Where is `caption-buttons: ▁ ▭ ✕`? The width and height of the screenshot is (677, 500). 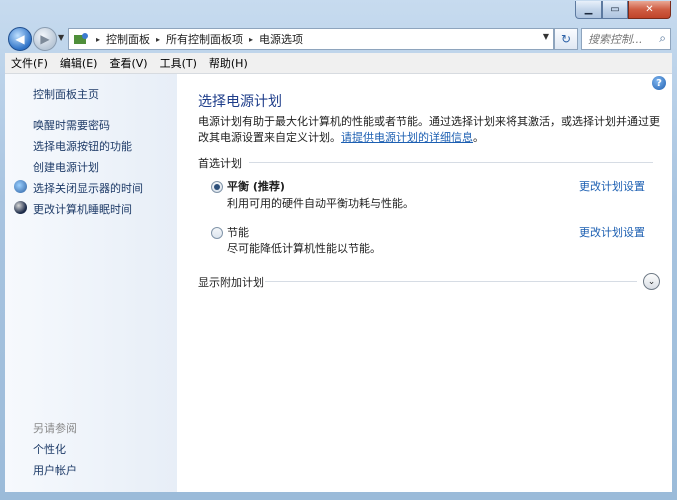
caption-buttons: ▁ ▭ ✕ is located at coordinates (623, 10).